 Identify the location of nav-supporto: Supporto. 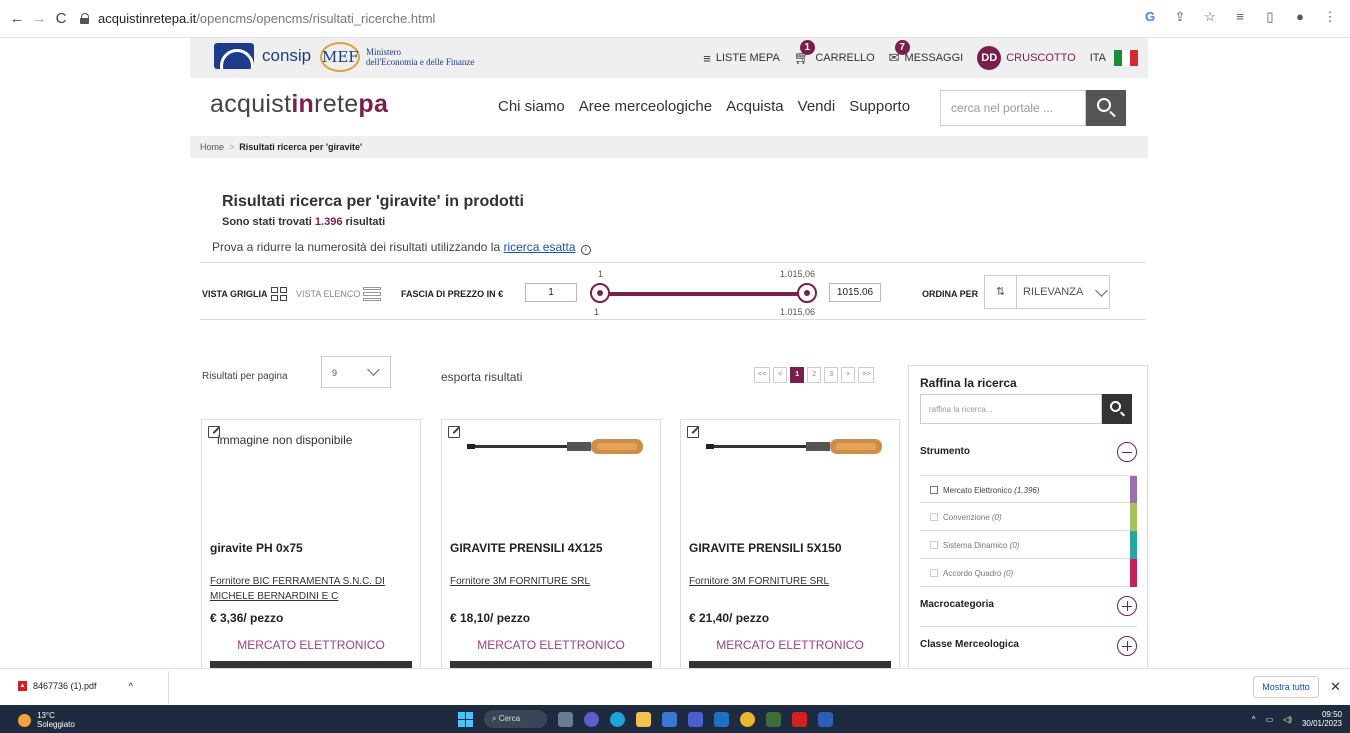
(879, 106).